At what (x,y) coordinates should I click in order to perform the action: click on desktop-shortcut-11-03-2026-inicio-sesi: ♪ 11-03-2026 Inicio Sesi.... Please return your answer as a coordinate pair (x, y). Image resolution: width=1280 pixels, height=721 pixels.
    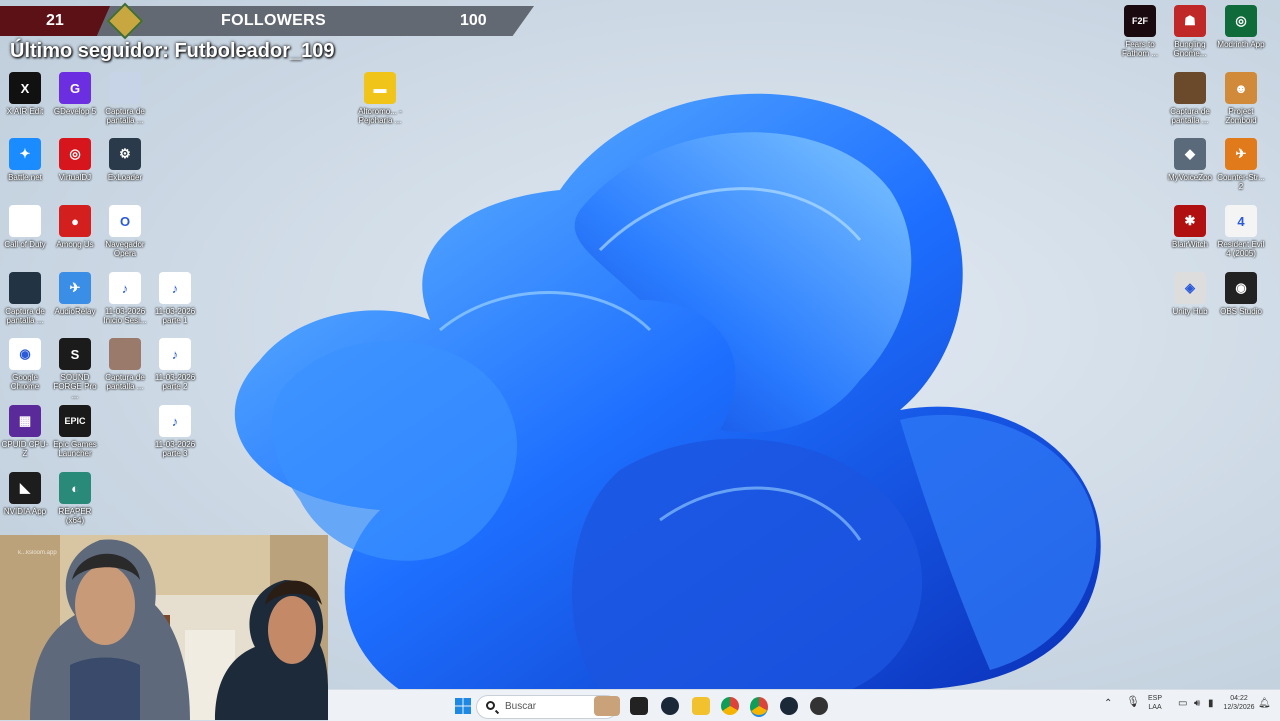
    Looking at the image, I should click on (125, 298).